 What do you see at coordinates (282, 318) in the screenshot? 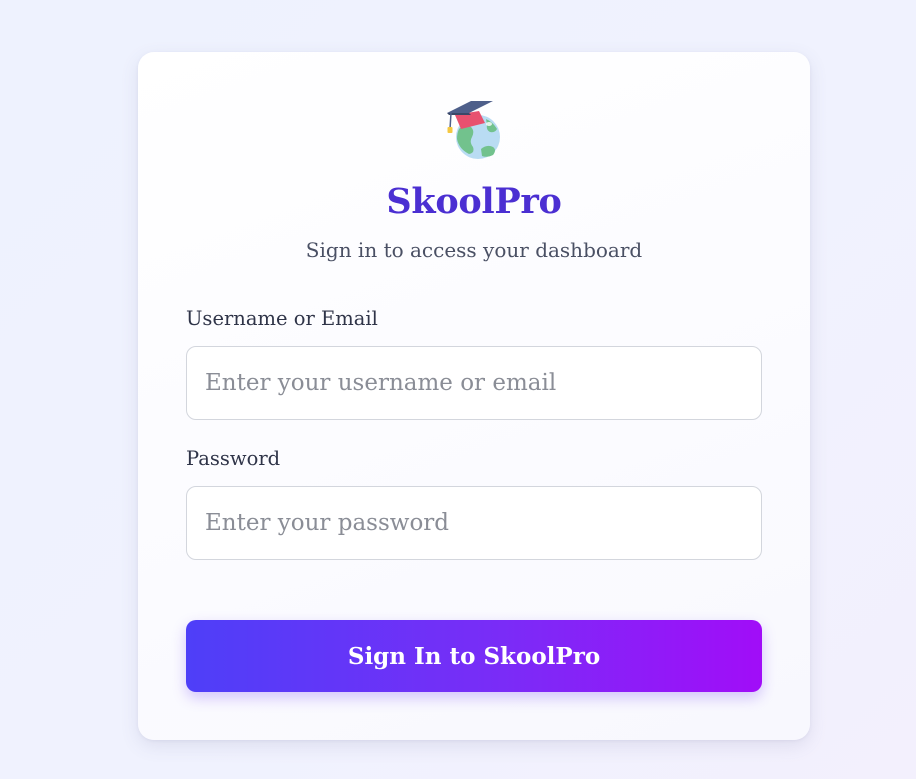
I see `username-label: Username or Email` at bounding box center [282, 318].